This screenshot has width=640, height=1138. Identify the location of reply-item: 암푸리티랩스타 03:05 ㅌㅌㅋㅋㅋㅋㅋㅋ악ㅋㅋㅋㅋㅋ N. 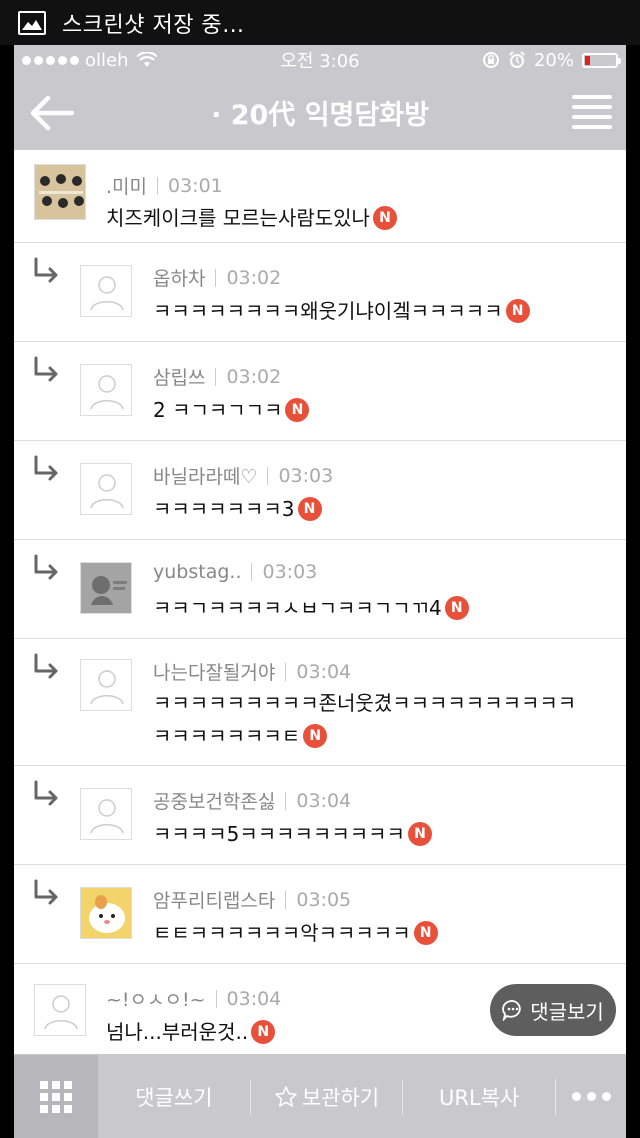
(320, 914).